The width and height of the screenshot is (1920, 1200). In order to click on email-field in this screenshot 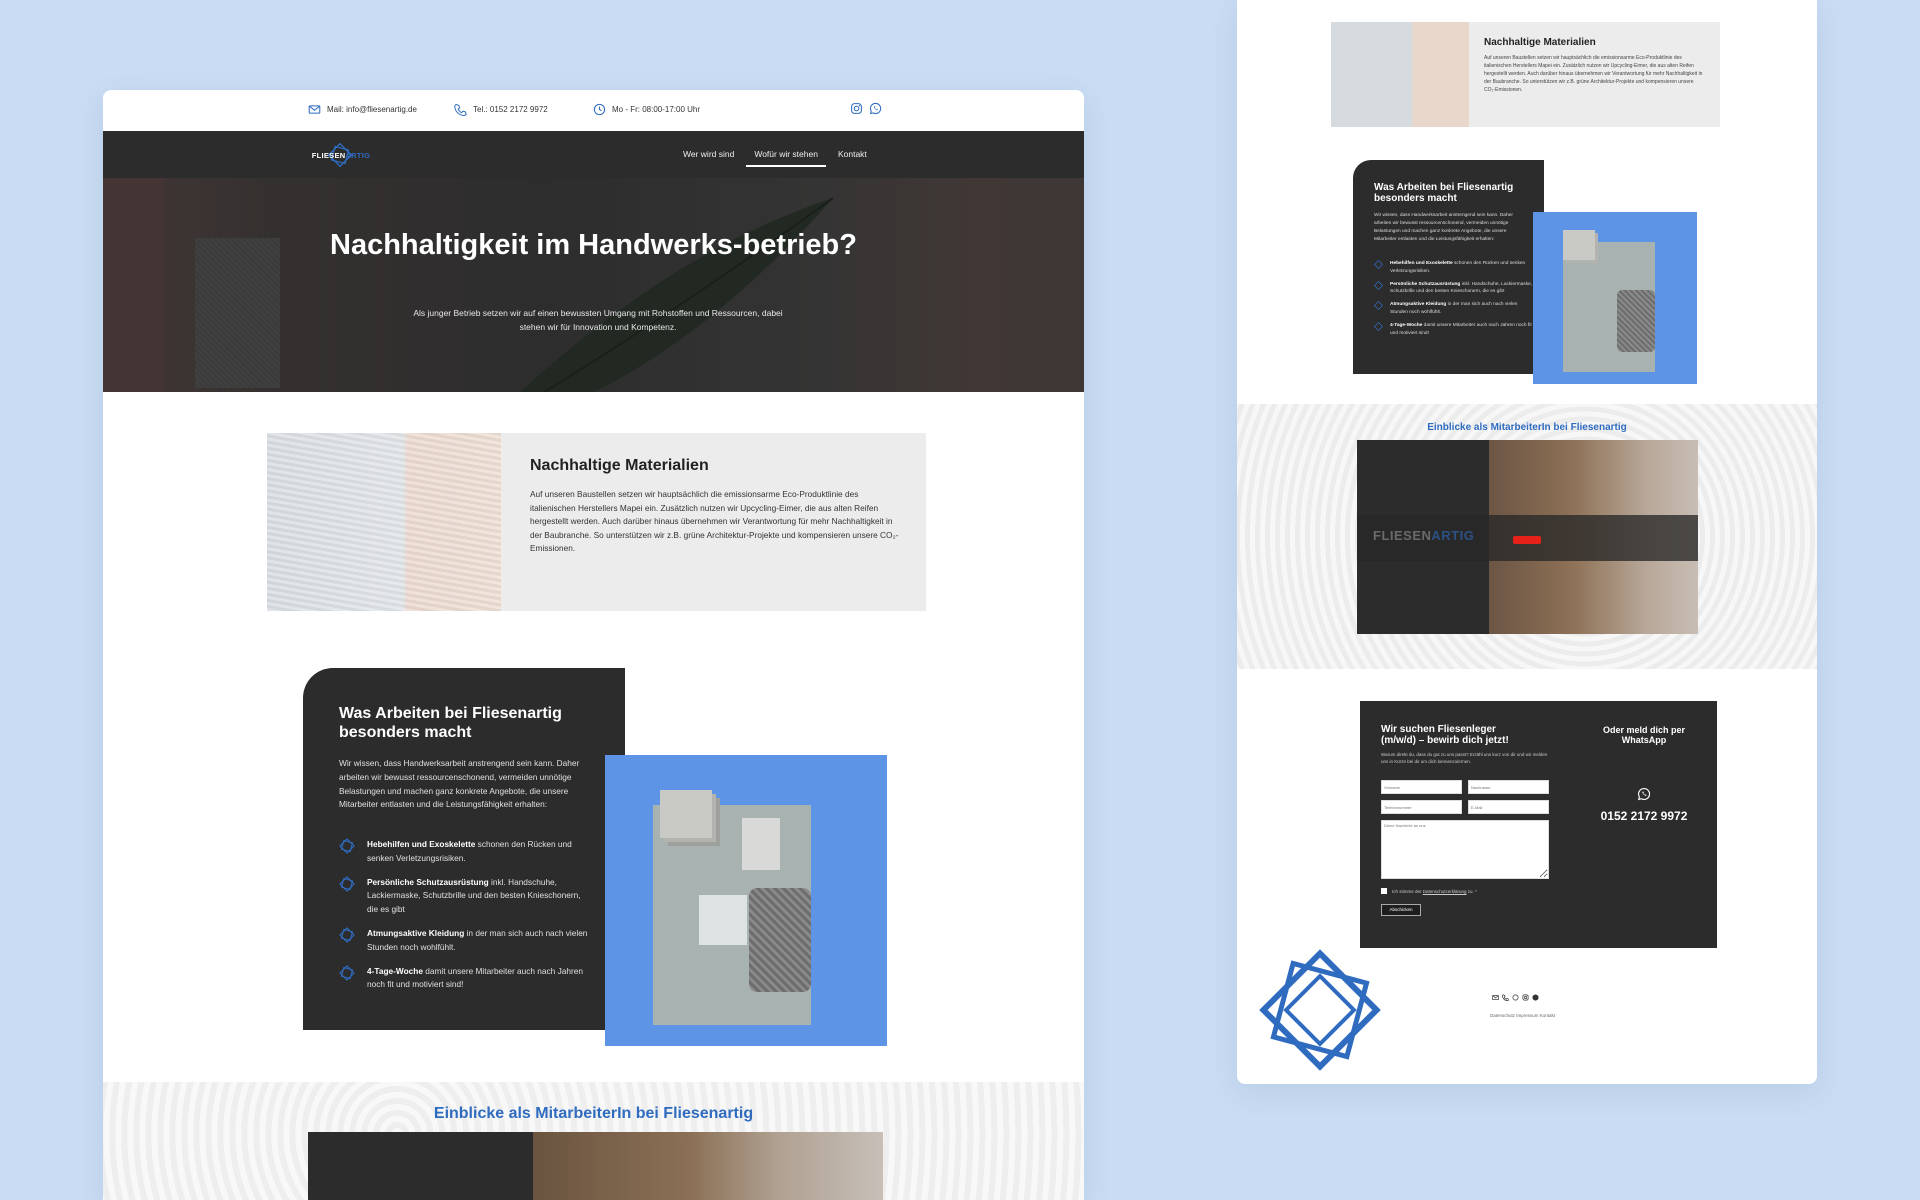, I will do `click(1508, 807)`.